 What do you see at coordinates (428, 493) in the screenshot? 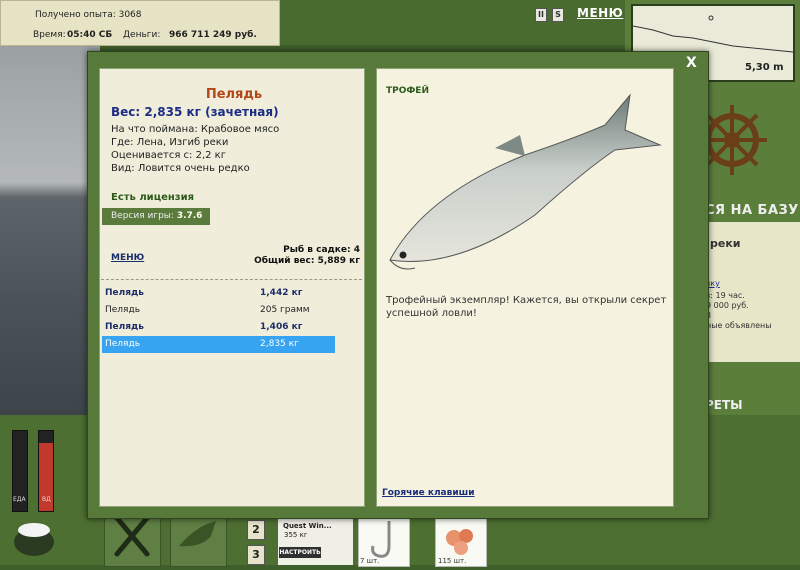
I see `hotkeys-link: Горячие клавиши` at bounding box center [428, 493].